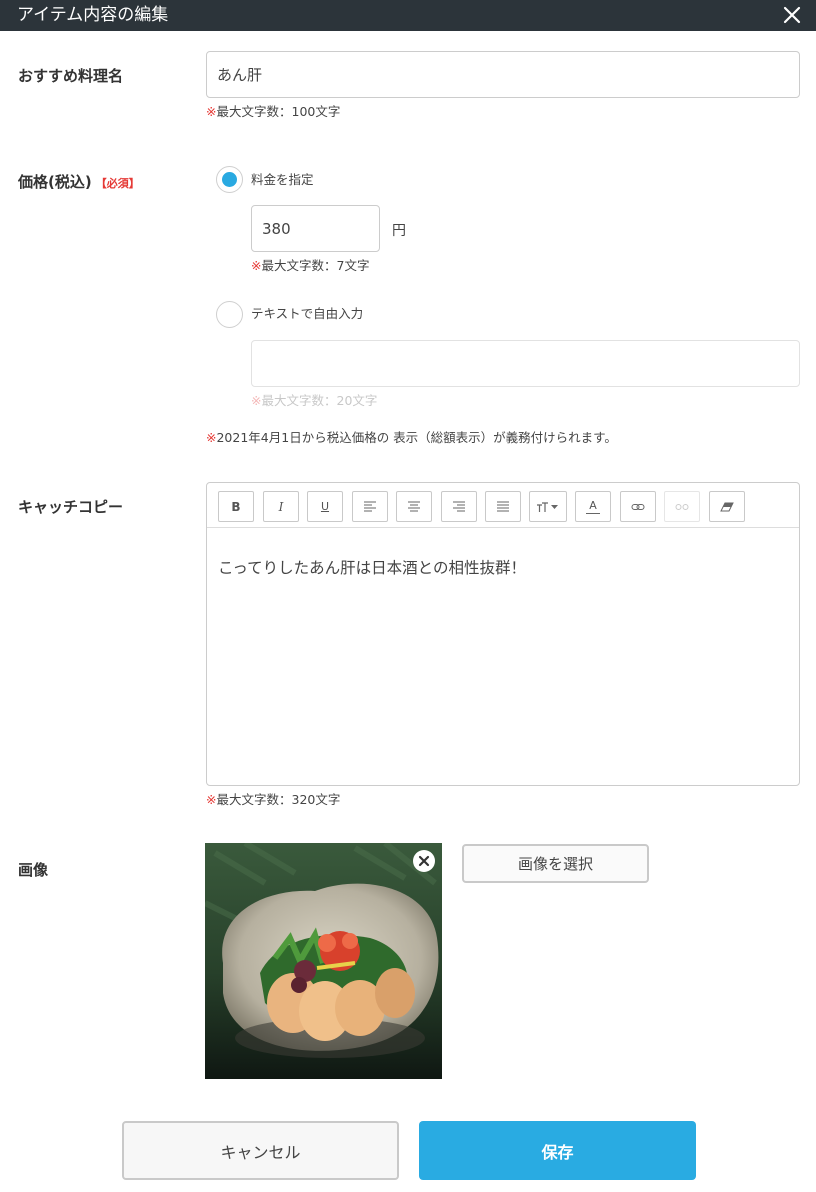 This screenshot has width=816, height=1192. Describe the element at coordinates (93, 15) in the screenshot. I see `dialog-title: アイテム内容の編集` at that location.